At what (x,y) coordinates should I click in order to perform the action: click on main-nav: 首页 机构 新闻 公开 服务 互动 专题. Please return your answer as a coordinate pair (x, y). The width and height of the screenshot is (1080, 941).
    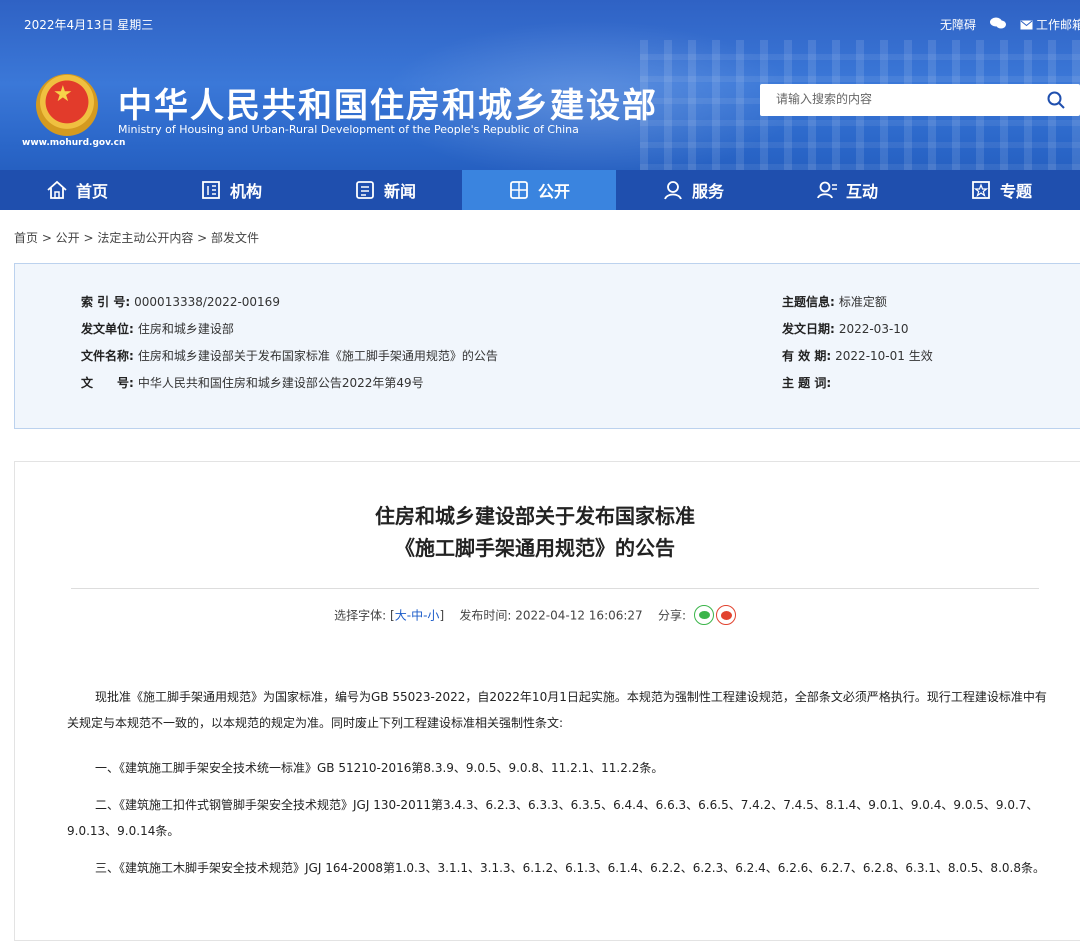
    Looking at the image, I should click on (540, 190).